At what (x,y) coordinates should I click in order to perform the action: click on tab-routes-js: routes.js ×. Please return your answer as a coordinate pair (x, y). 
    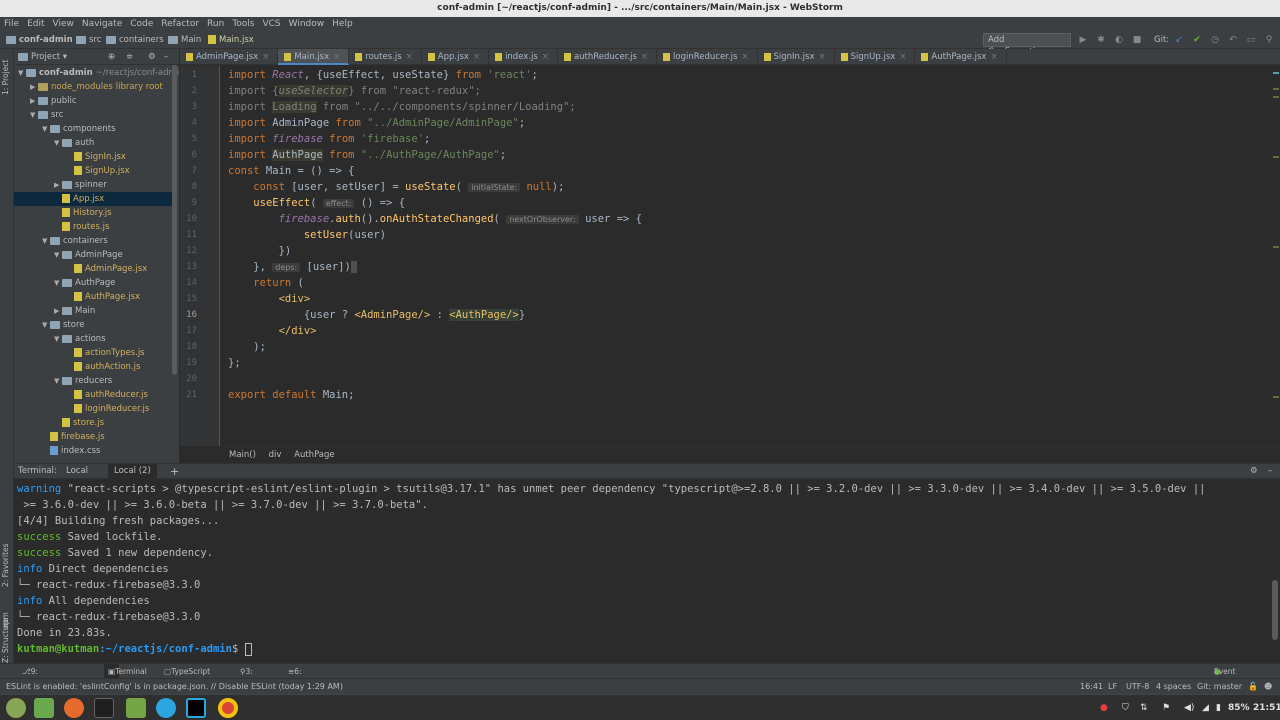
    Looking at the image, I should click on (385, 57).